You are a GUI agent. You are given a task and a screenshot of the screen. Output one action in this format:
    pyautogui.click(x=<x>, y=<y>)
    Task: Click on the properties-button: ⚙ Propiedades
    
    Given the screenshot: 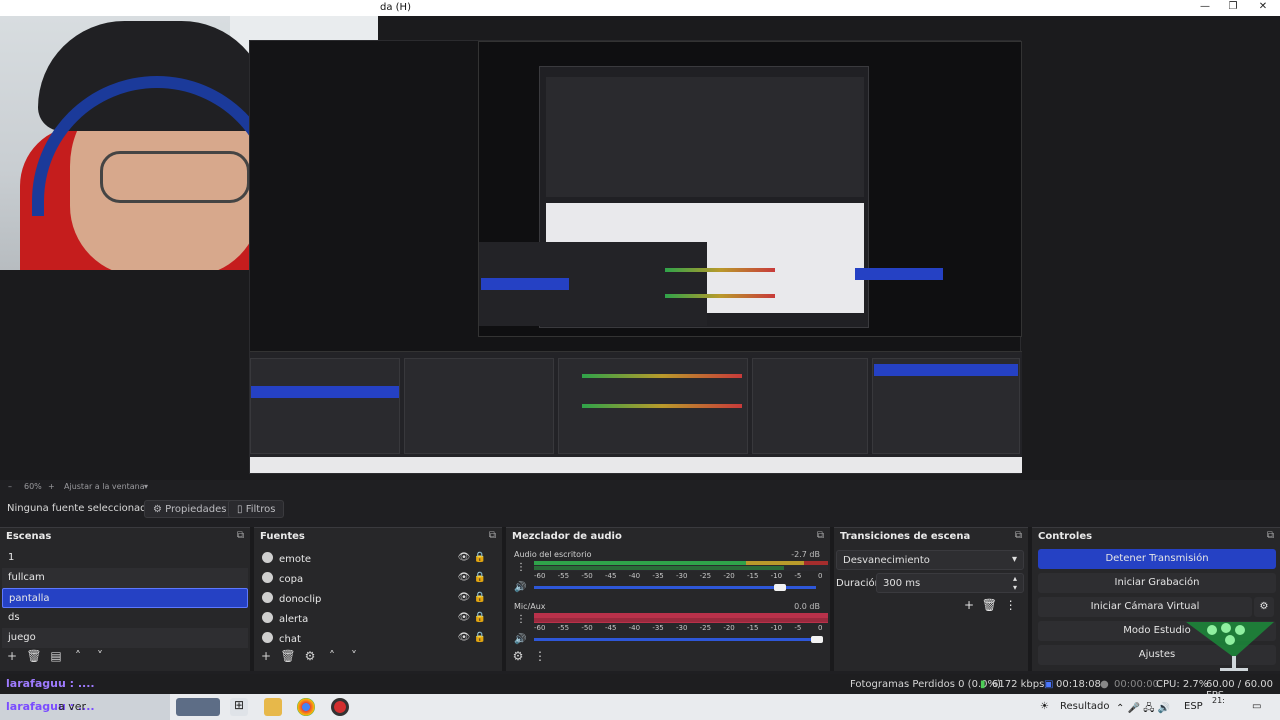 What is the action you would take?
    pyautogui.click(x=190, y=509)
    